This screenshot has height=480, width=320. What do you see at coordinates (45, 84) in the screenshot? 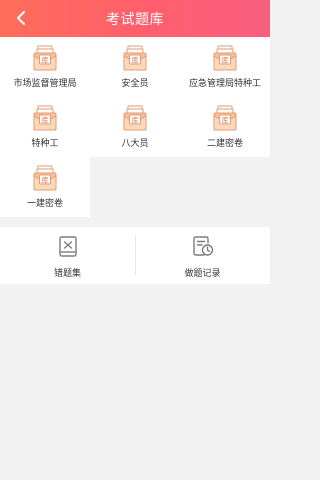
I see `category-label: 市场监督管理局` at bounding box center [45, 84].